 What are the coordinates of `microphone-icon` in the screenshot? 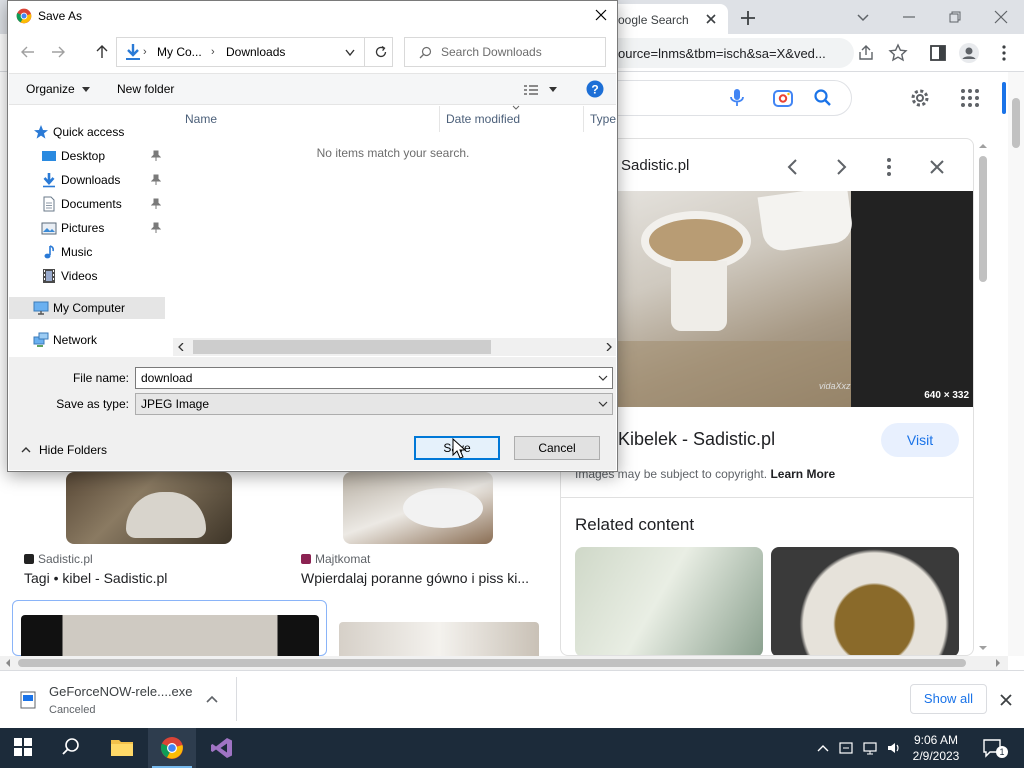 It's located at (737, 98).